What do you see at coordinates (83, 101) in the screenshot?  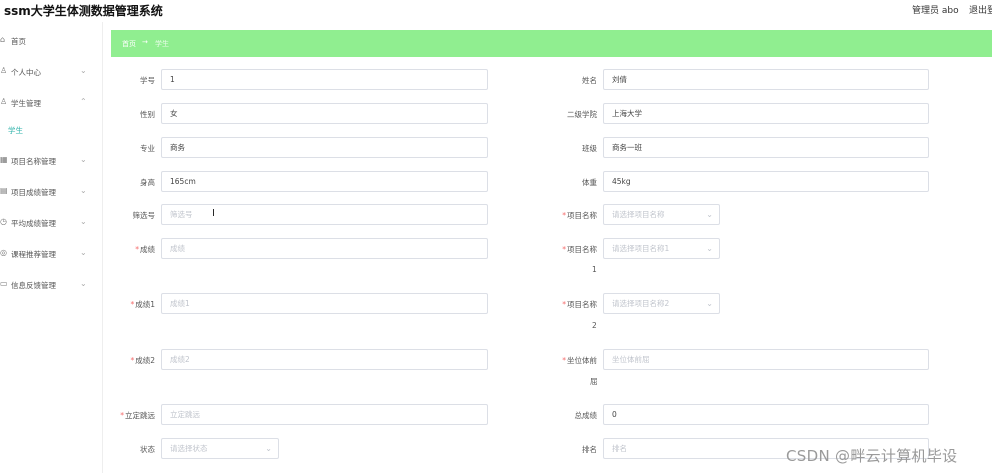 I see `chevron-up-icon: ⌃` at bounding box center [83, 101].